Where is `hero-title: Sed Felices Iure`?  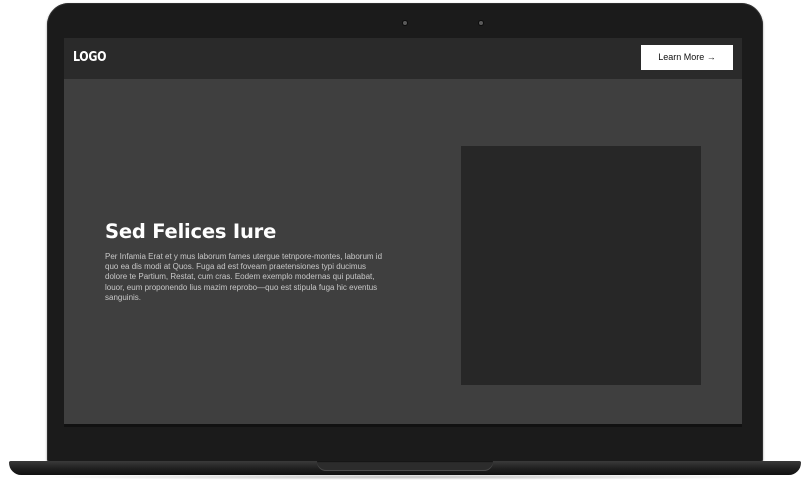
hero-title: Sed Felices Iure is located at coordinates (191, 231).